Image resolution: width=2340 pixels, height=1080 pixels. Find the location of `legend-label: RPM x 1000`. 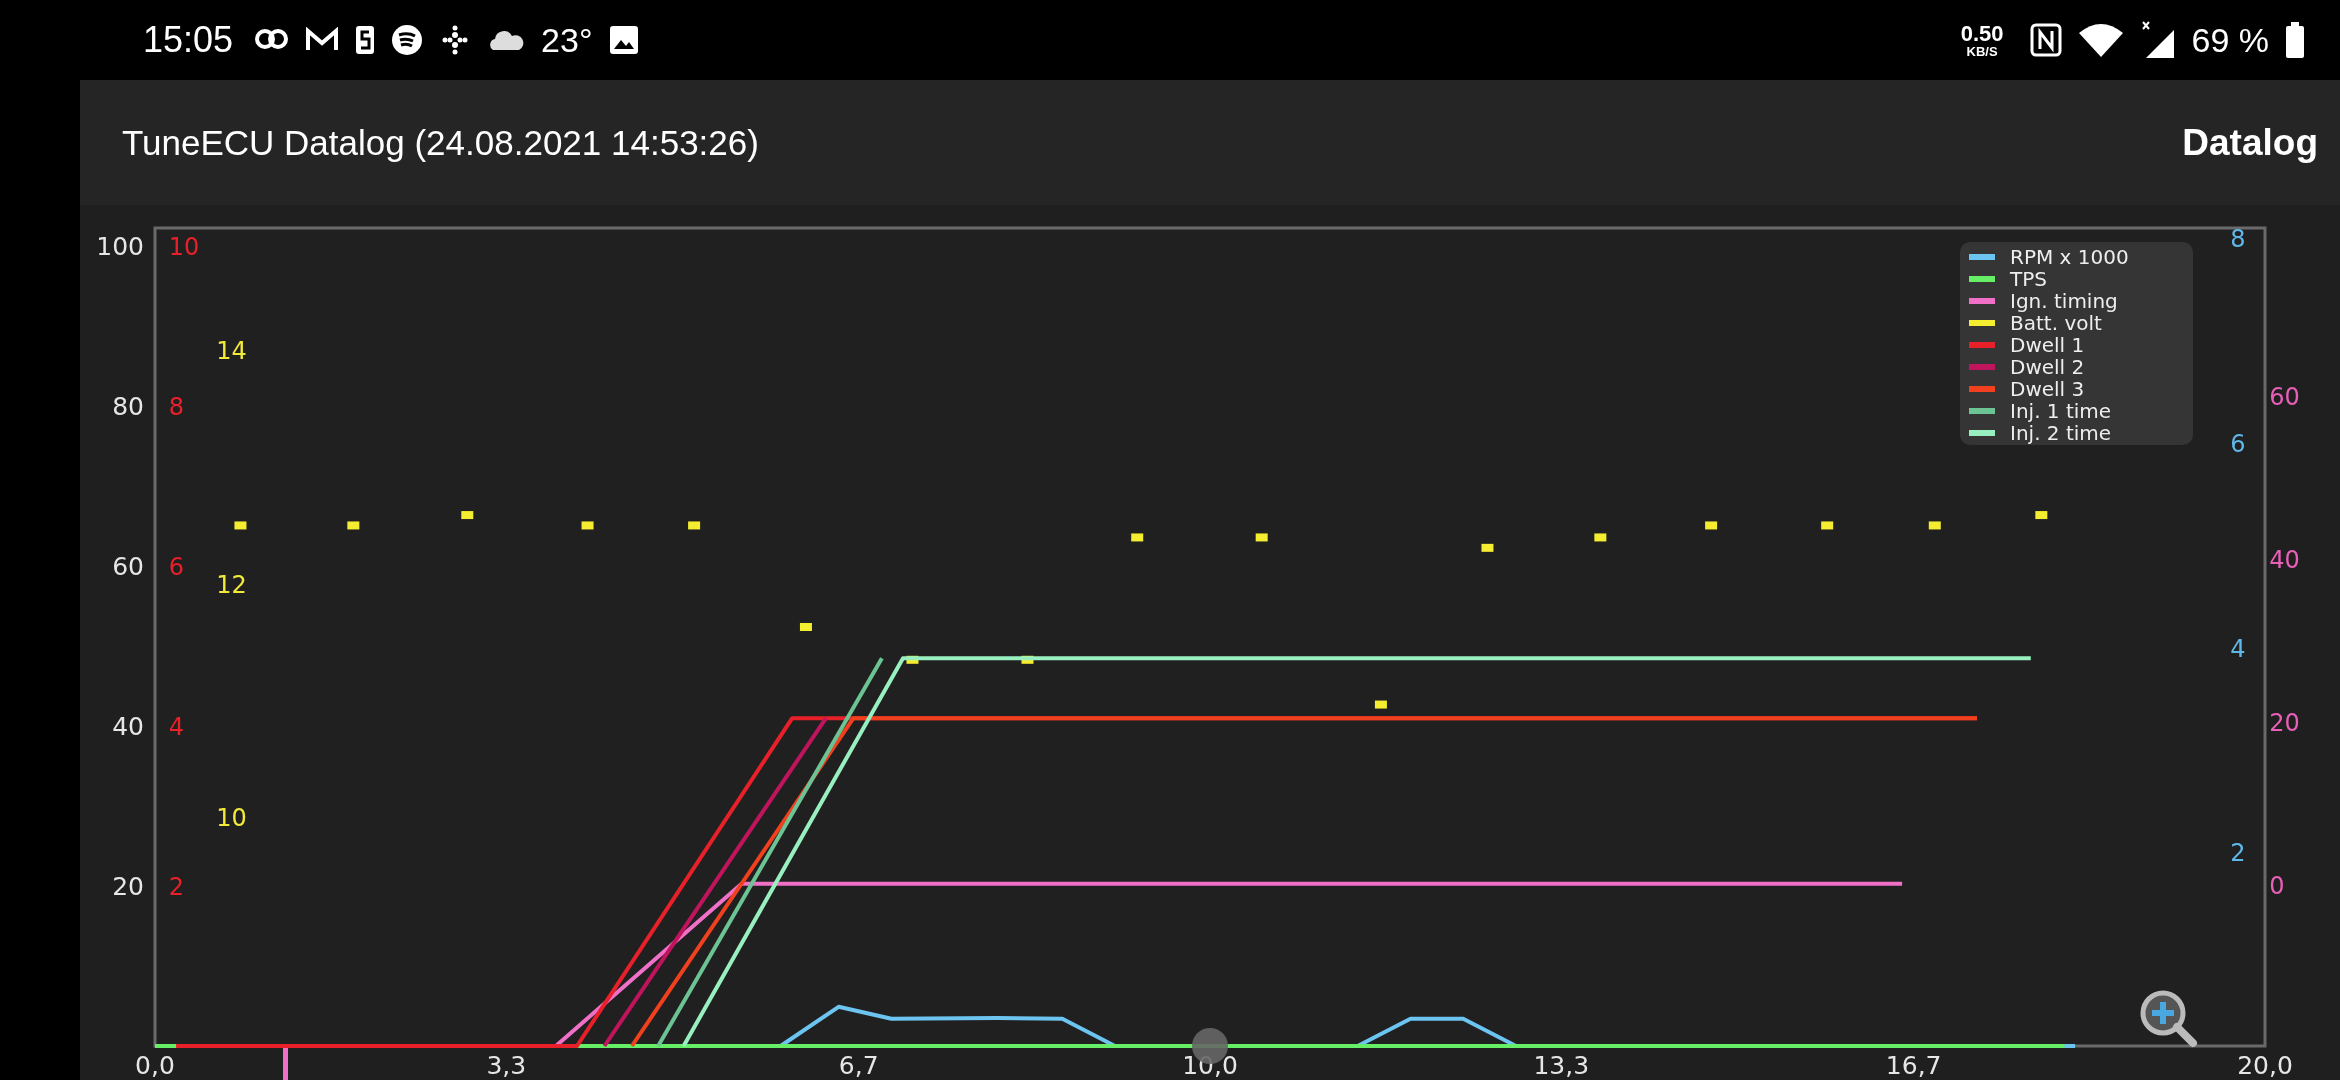

legend-label: RPM x 1000 is located at coordinates (2069, 257).